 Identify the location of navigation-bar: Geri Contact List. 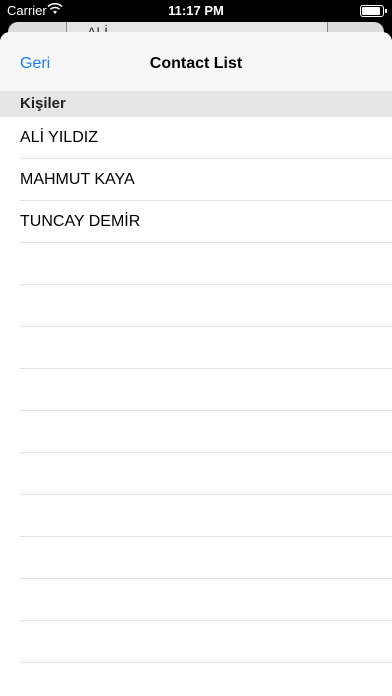
(196, 61).